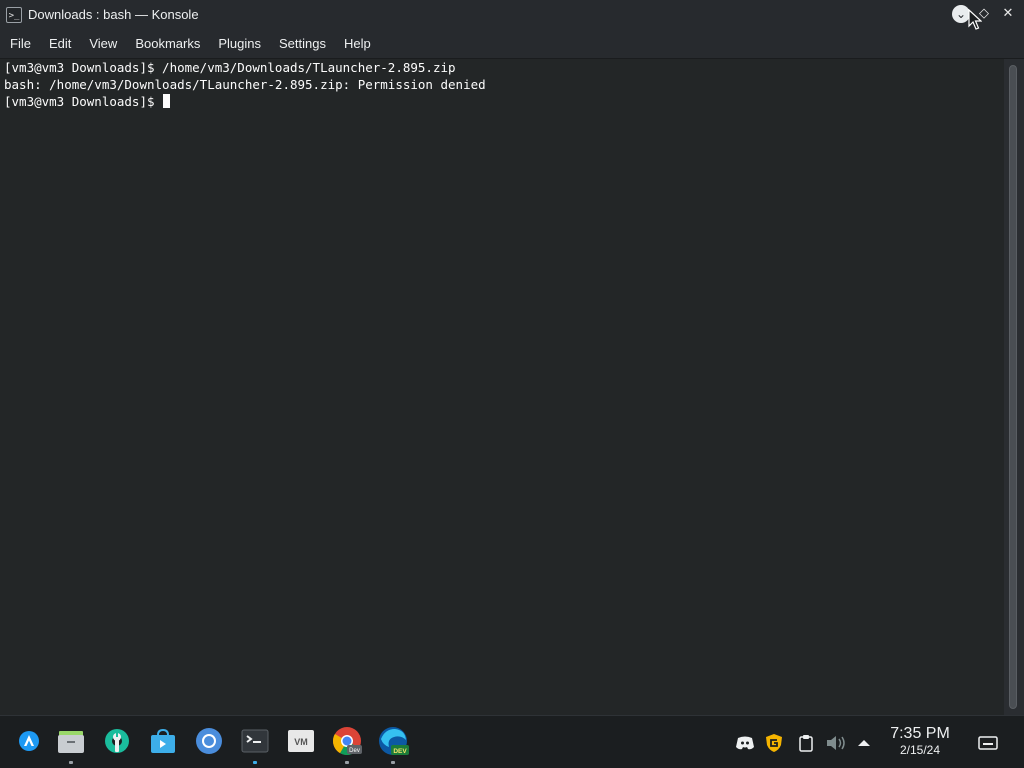 This screenshot has width=1024, height=768. I want to click on taskbar-app-konsole, so click(255, 744).